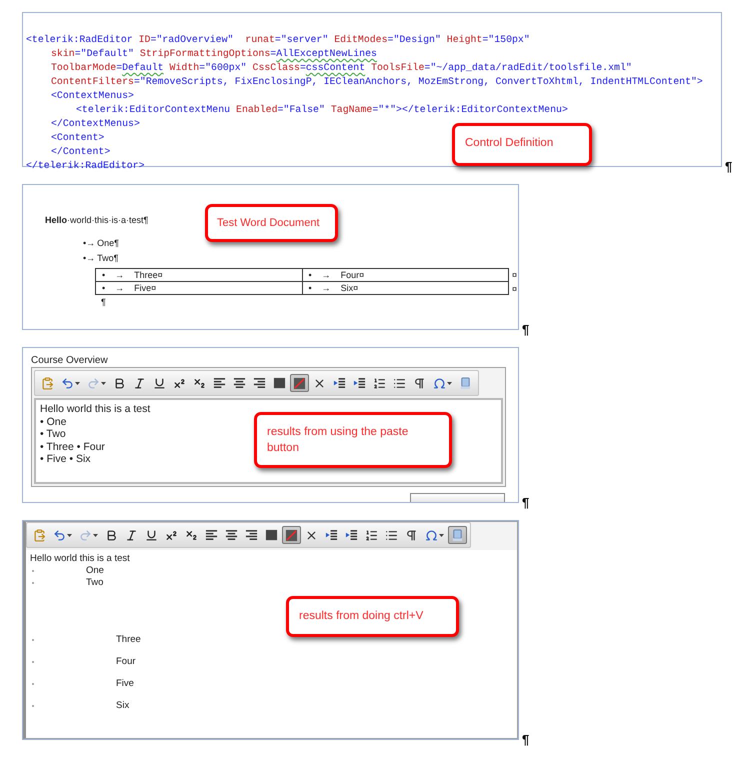  I want to click on callout: results from using the paste button, so click(353, 440).